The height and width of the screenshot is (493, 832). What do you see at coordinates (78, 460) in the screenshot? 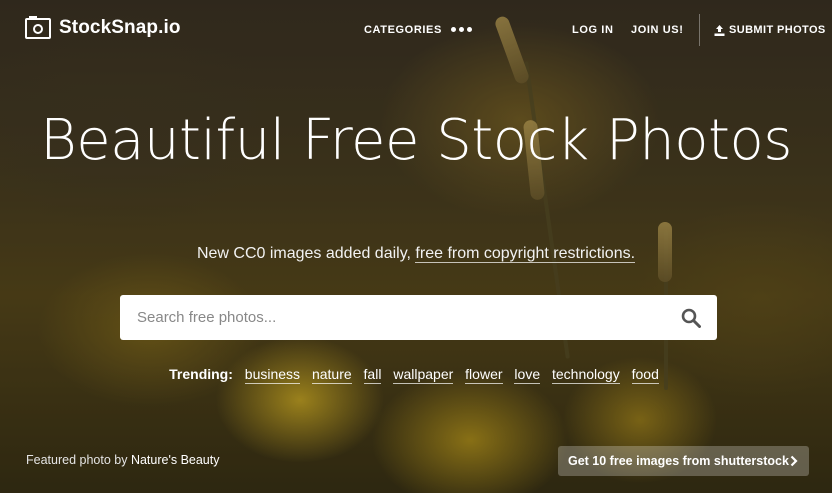
I see `credit-prefix: Featured photo by` at bounding box center [78, 460].